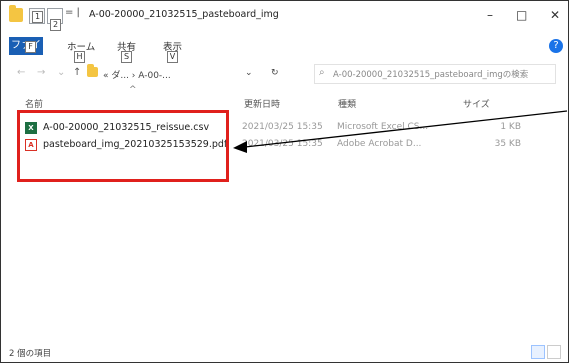 This screenshot has height=363, width=569. Describe the element at coordinates (30, 354) in the screenshot. I see `status-item-count: 2 個の項目` at that location.